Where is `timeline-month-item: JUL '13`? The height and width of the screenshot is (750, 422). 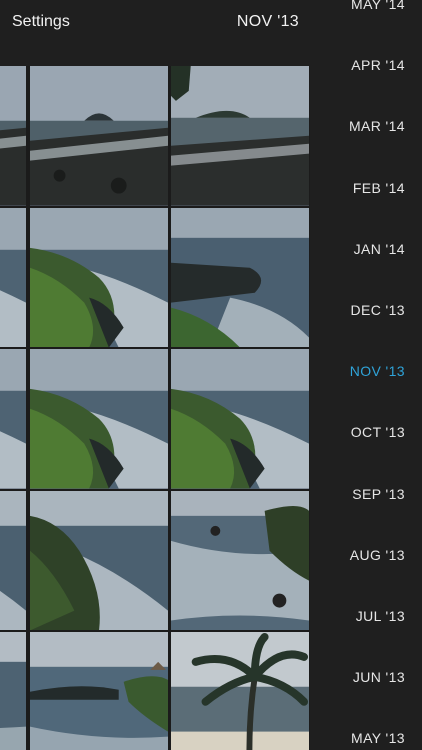
timeline-month-item: JUL '13 is located at coordinates (380, 616).